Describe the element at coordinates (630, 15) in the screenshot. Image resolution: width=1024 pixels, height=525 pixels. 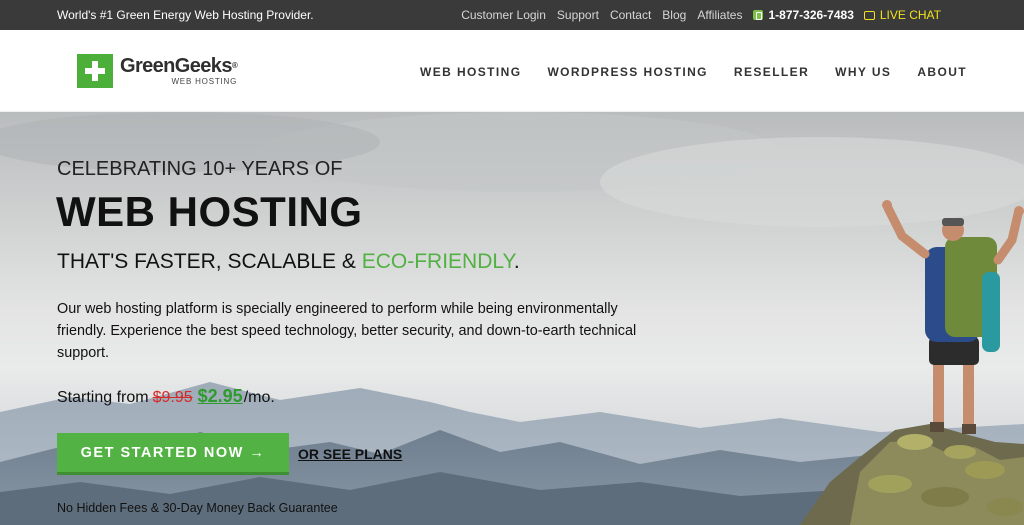
I see `contact-link: Contact` at that location.